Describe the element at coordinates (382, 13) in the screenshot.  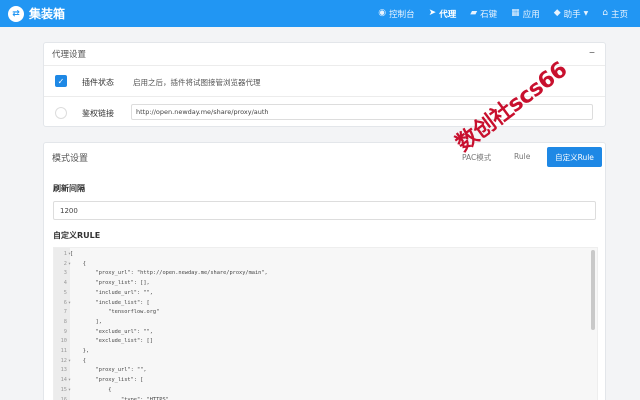
I see `dashboard-icon: ◉` at that location.